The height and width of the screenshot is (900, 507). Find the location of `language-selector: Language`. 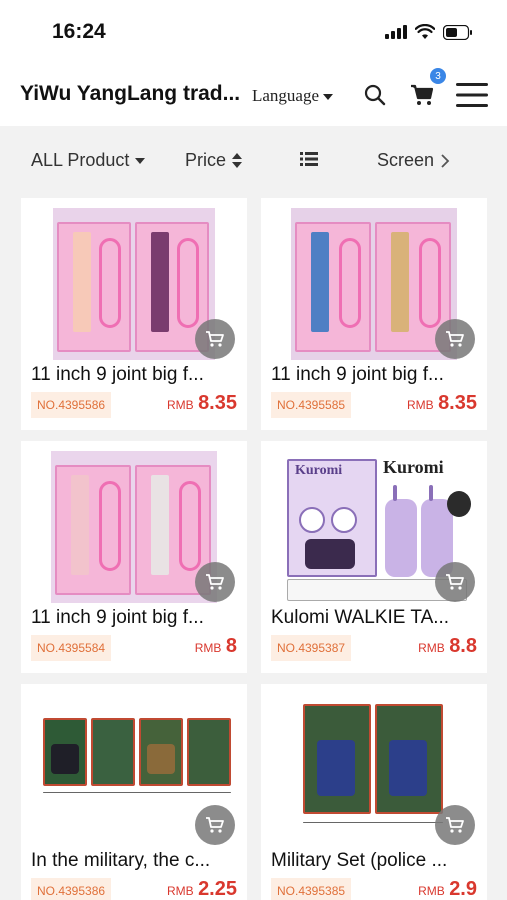

language-selector: Language is located at coordinates (293, 96).